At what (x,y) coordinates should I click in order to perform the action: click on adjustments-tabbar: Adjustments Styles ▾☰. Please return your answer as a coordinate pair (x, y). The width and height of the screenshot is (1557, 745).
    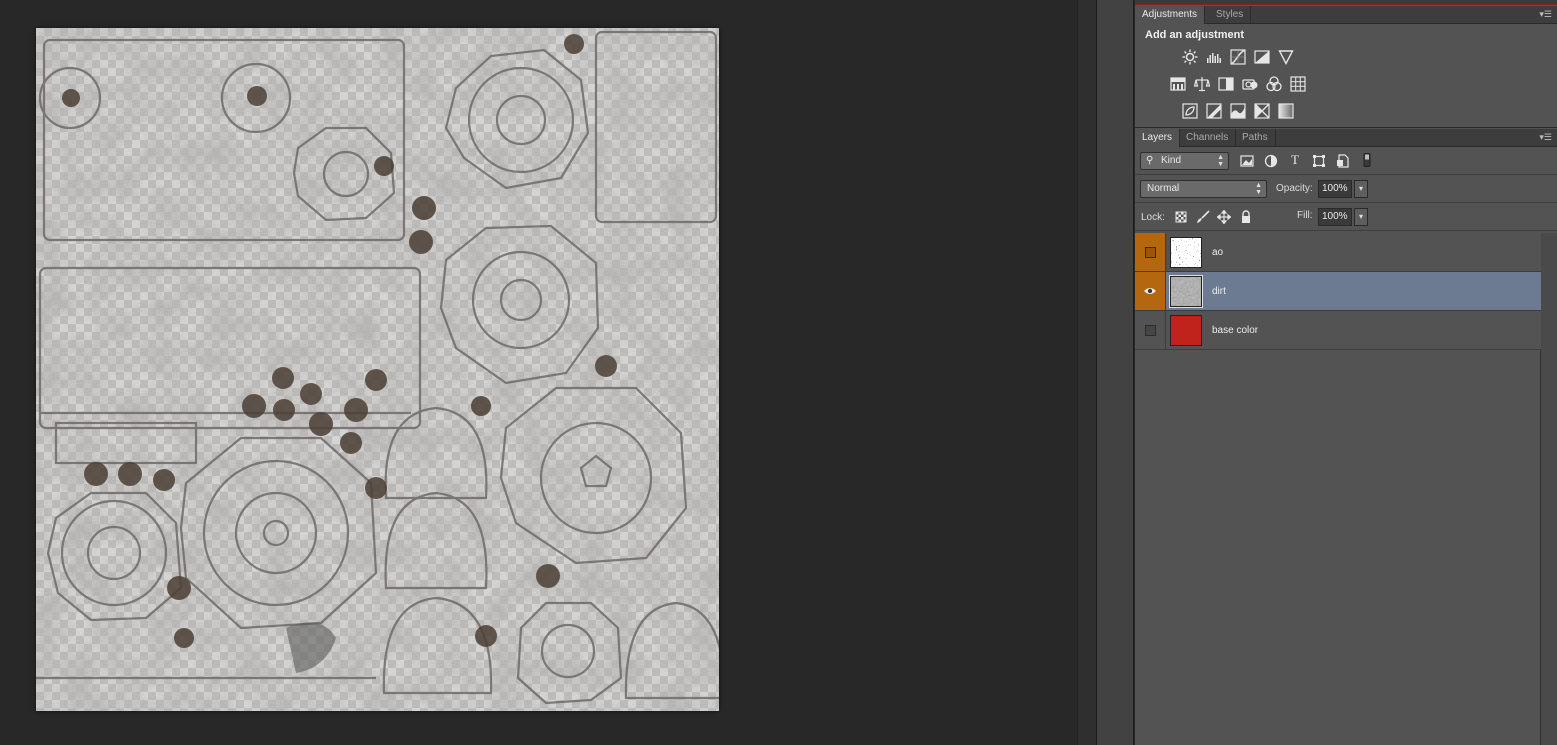
    Looking at the image, I should click on (1346, 15).